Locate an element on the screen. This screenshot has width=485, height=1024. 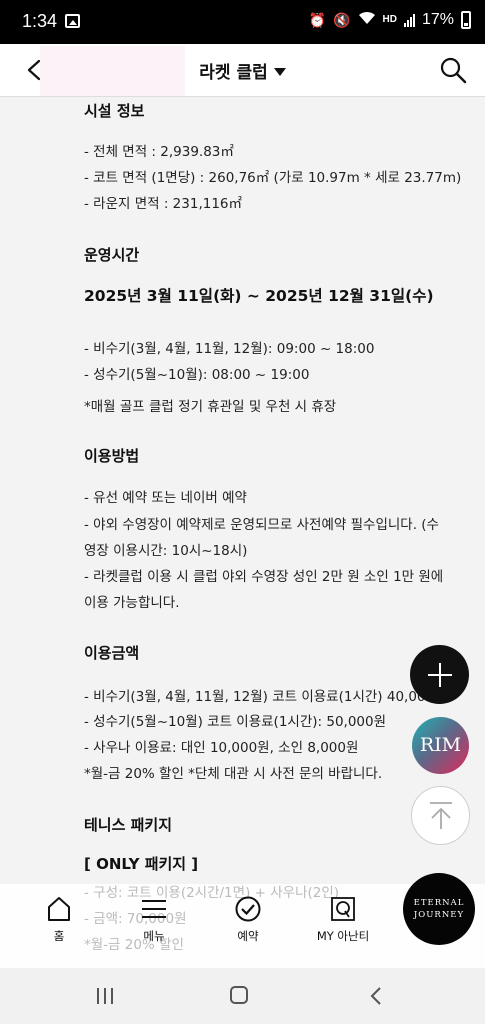
page-title: 라켓 클럽 is located at coordinates (233, 73).